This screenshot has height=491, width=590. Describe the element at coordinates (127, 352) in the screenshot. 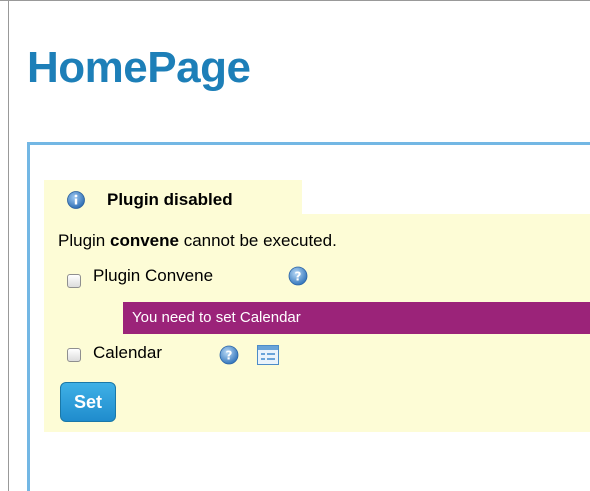

I see `calendar-label: Calendar` at that location.